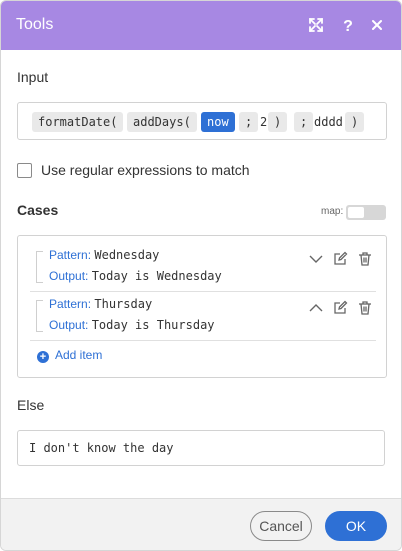 The image size is (402, 551). I want to click on chevron-down-icon, so click(316, 259).